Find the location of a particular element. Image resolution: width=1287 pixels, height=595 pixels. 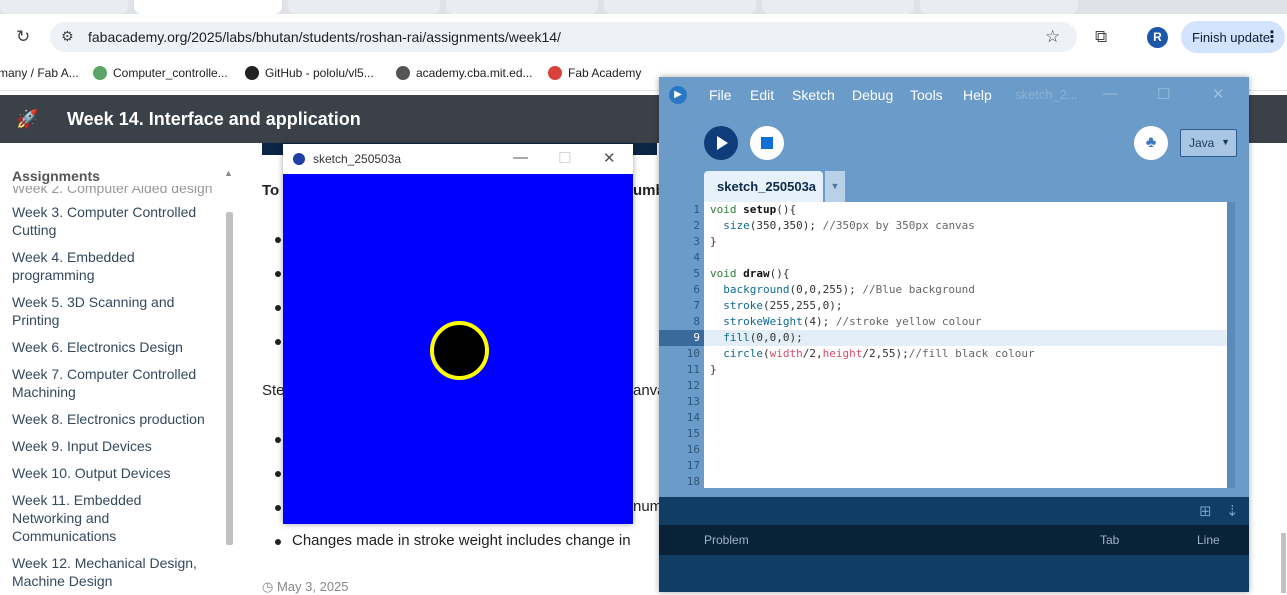

line-number: 6 is located at coordinates (696, 289).